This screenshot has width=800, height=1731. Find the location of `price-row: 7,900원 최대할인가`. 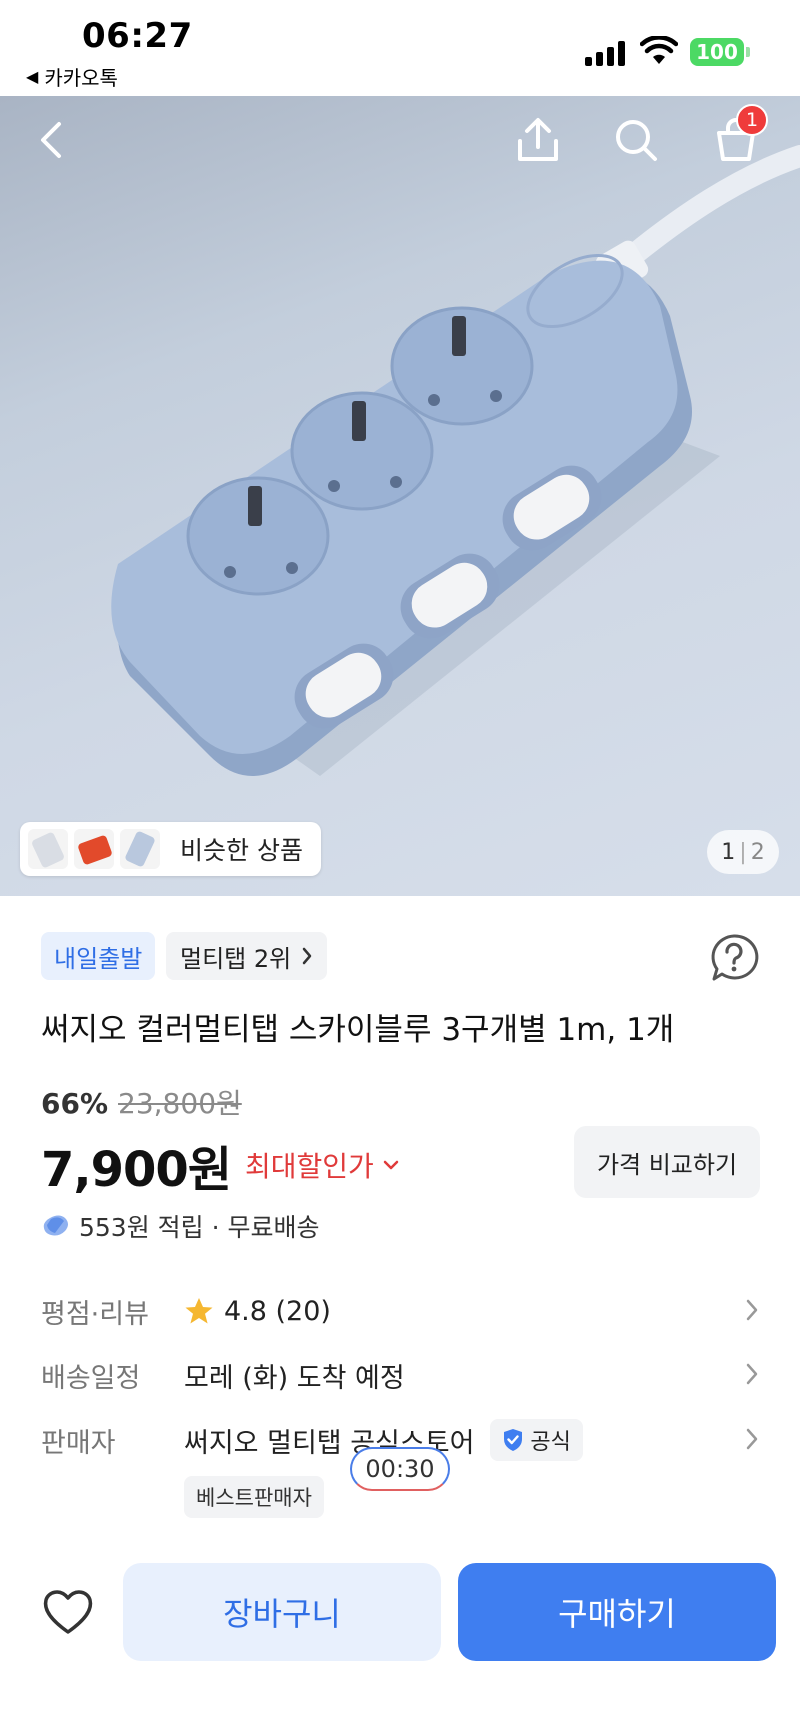

price-row: 7,900원 최대할인가 is located at coordinates (220, 1165).